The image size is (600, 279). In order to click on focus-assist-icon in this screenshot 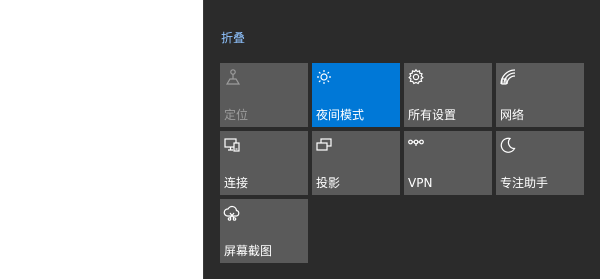, I will do `click(508, 145)`.